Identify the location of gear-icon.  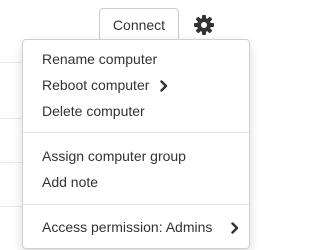
(204, 25).